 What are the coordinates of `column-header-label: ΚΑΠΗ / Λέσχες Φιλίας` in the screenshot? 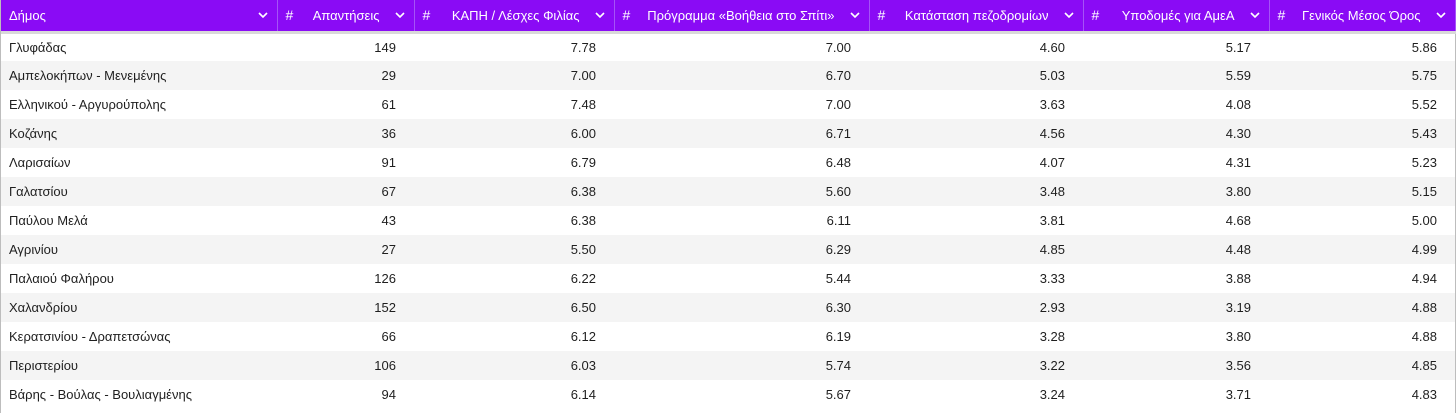 It's located at (515, 15).